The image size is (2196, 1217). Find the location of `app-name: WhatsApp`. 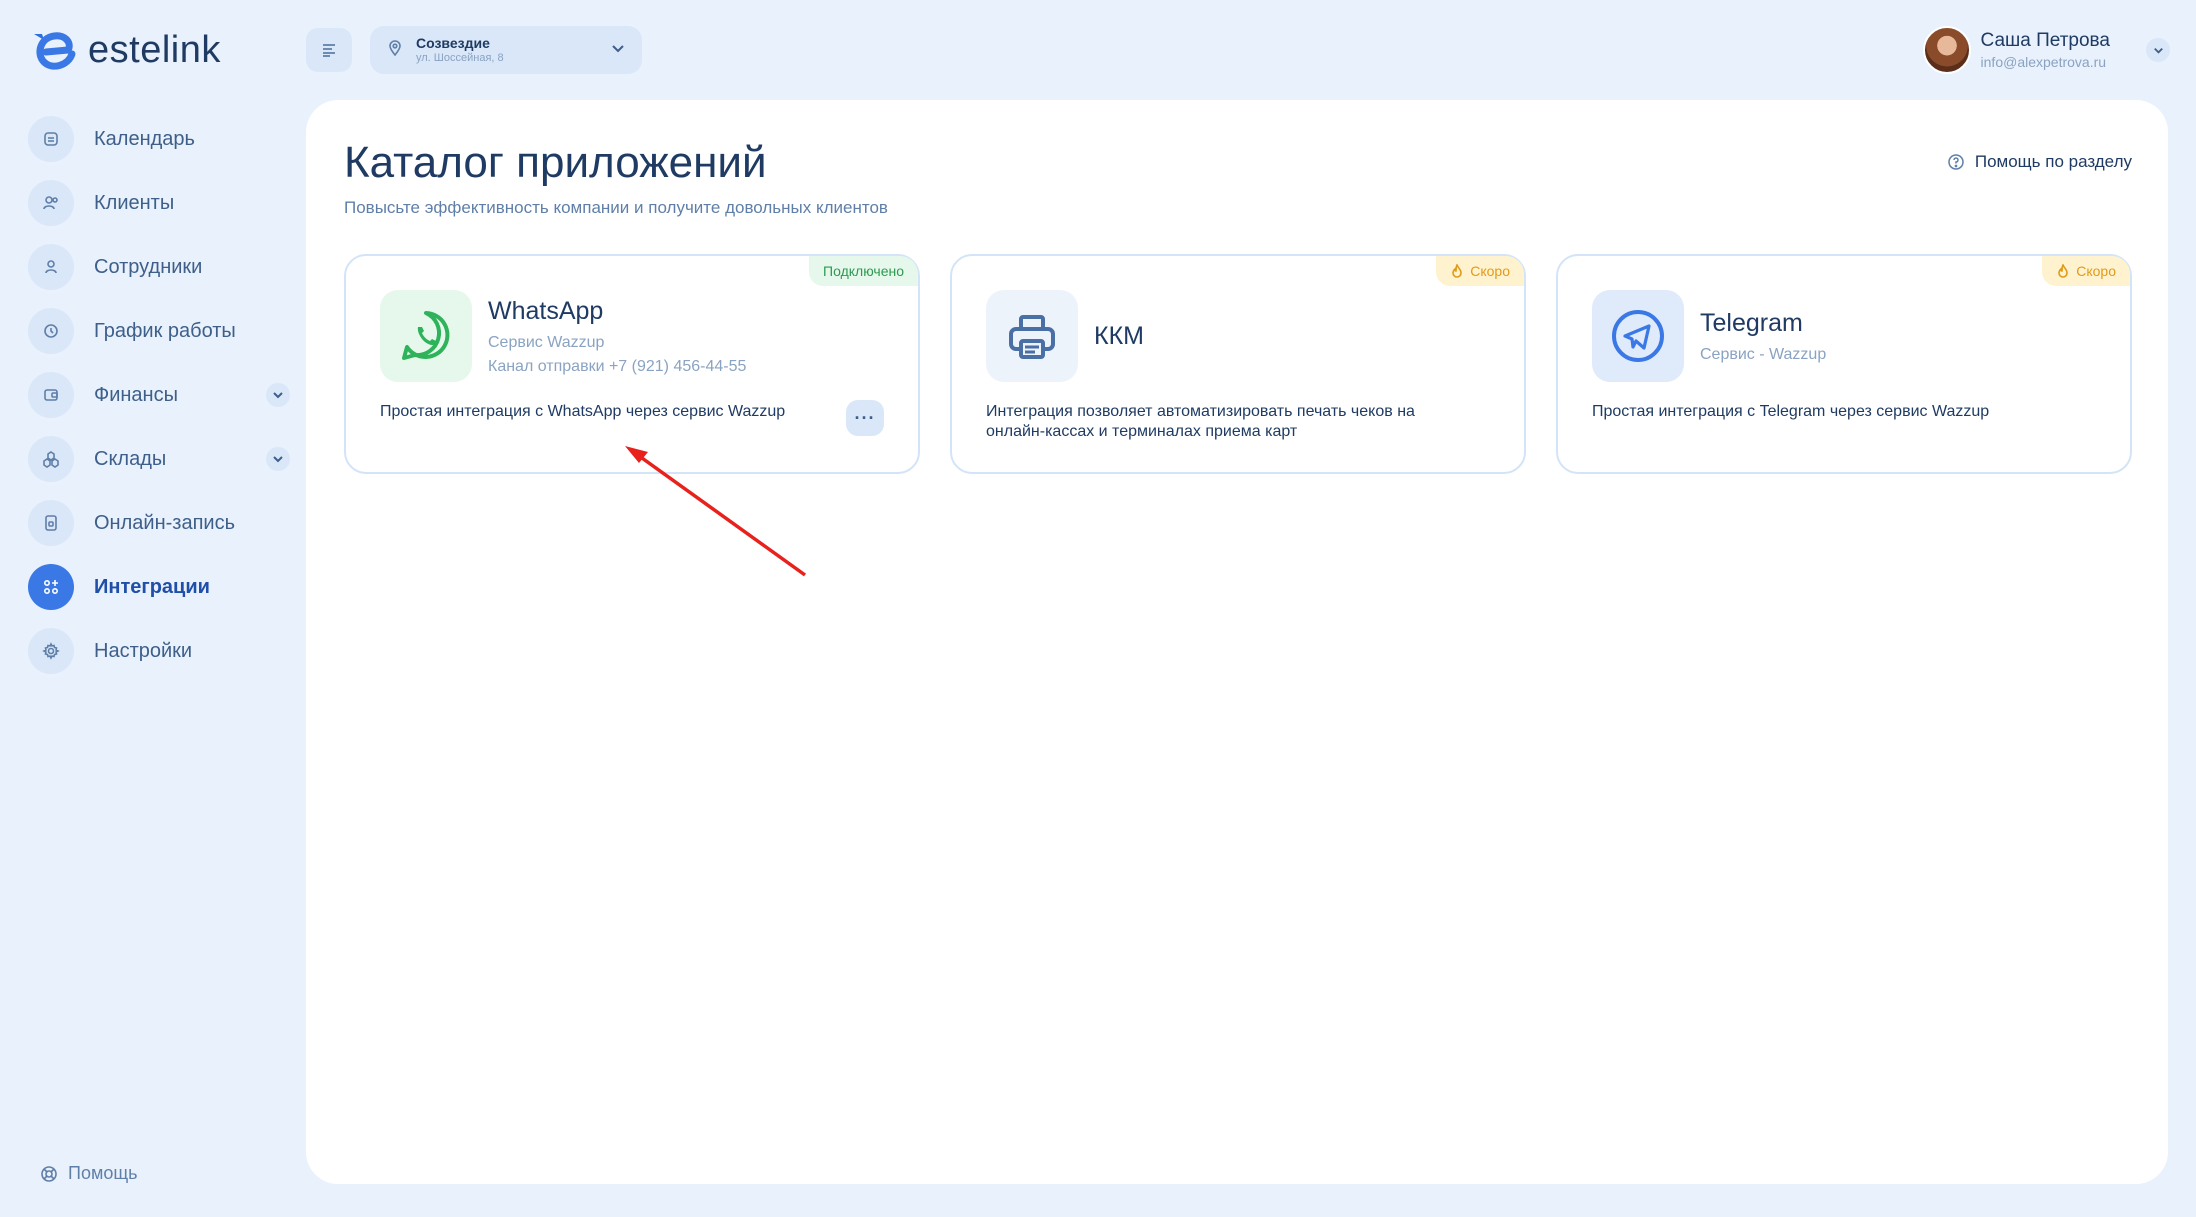

app-name: WhatsApp is located at coordinates (546, 310).